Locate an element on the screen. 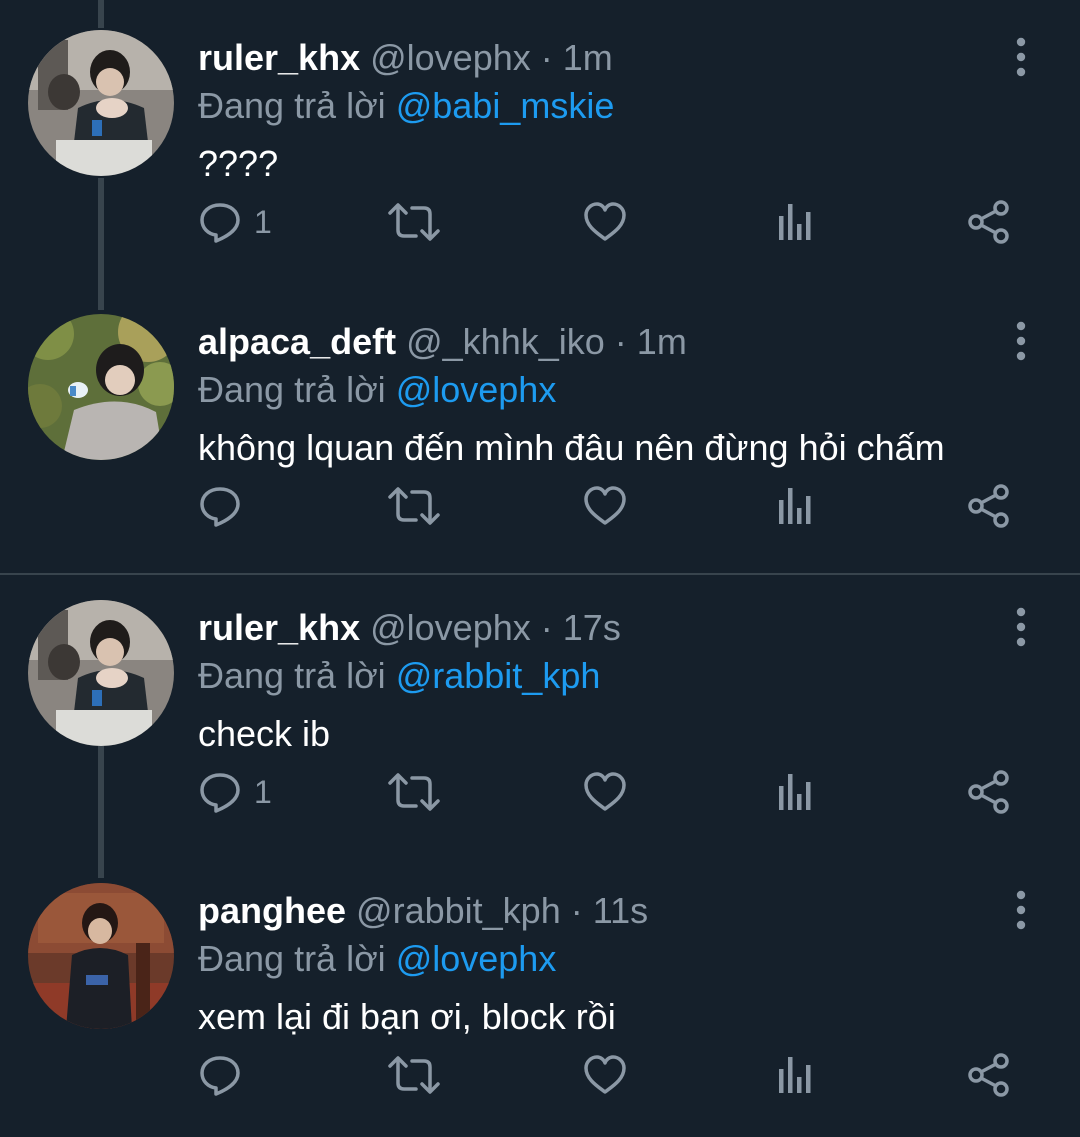  tweet-text: ???? is located at coordinates (238, 163).